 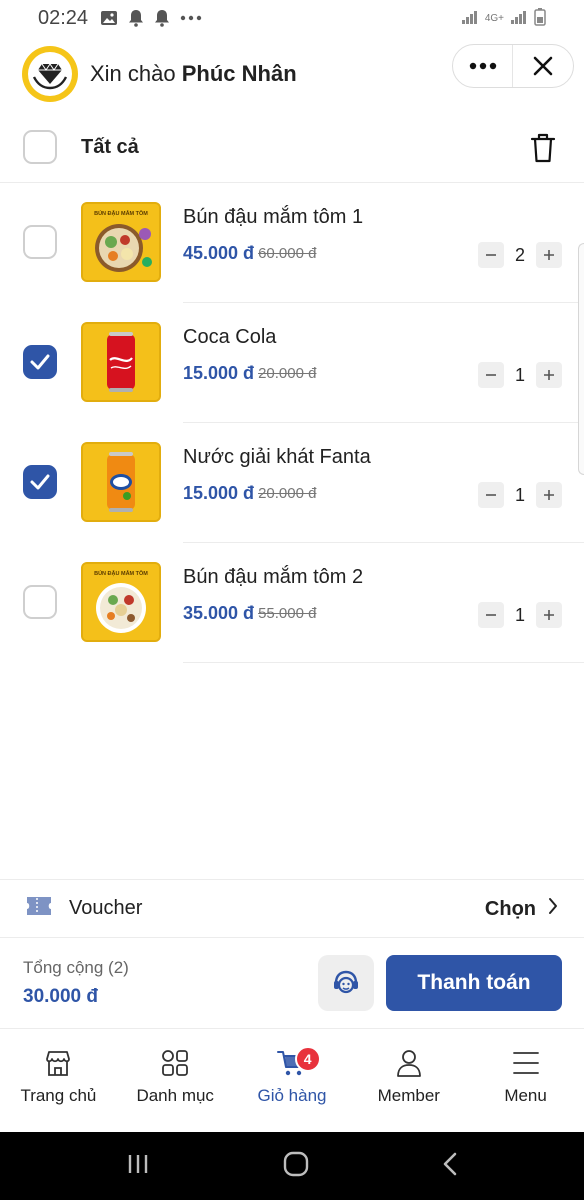 What do you see at coordinates (175, 1063) in the screenshot?
I see `grid-icon` at bounding box center [175, 1063].